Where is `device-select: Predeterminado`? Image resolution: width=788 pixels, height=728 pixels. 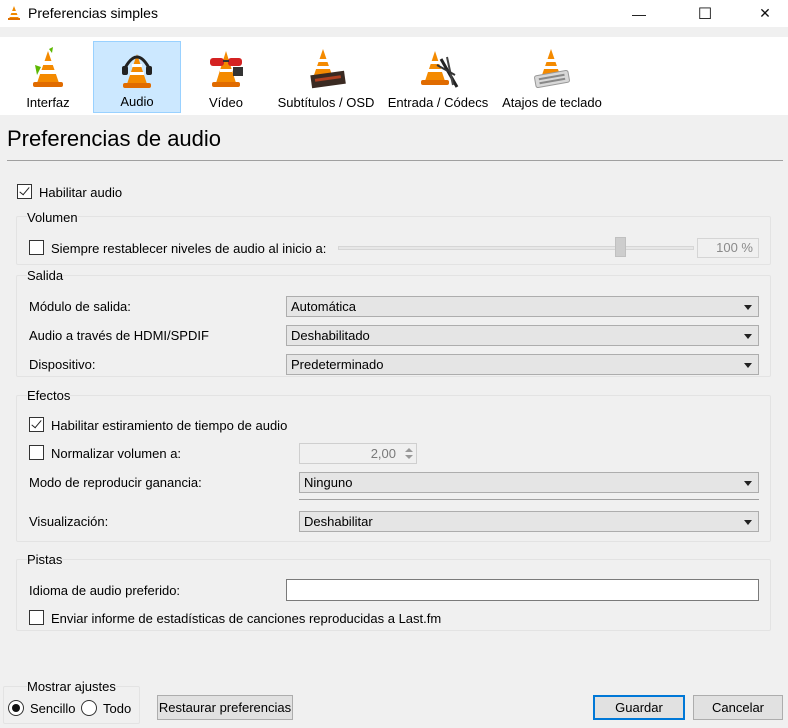 device-select: Predeterminado is located at coordinates (522, 364).